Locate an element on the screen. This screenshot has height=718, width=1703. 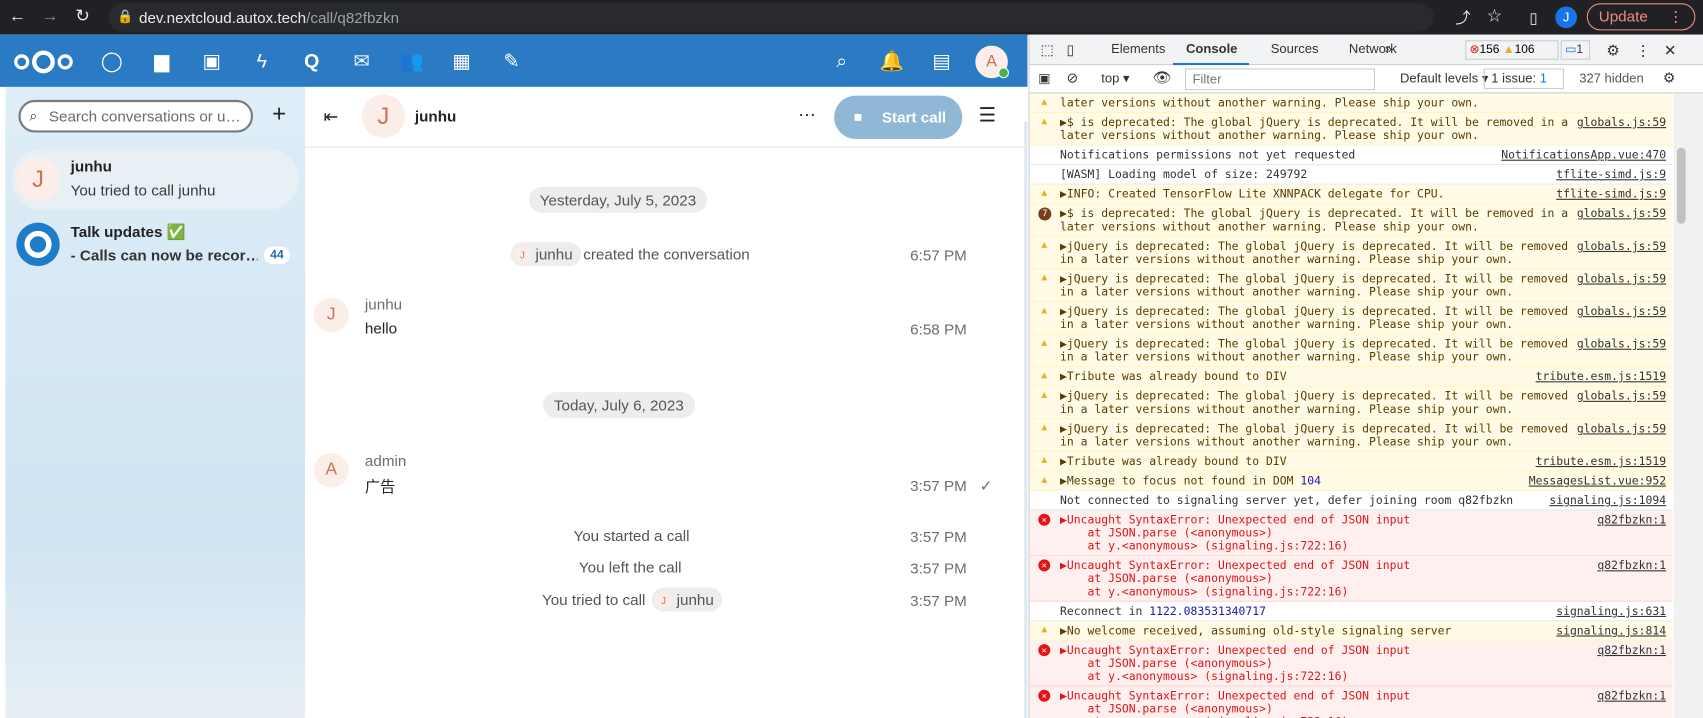
resize-handle is located at coordinates (1026, 419).